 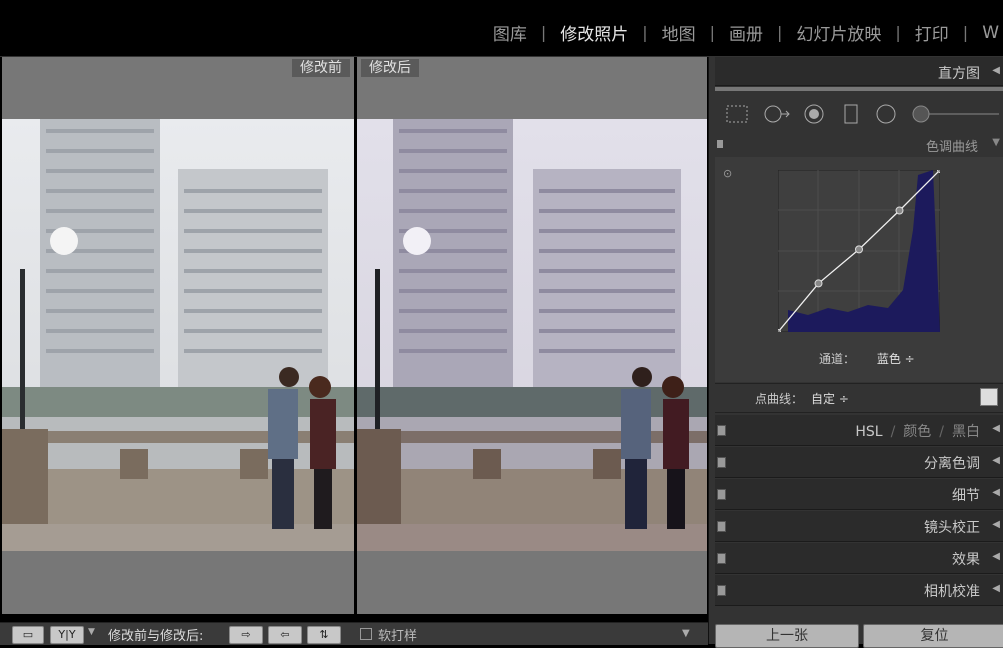 What do you see at coordinates (933, 636) in the screenshot?
I see `reset-button: 复位` at bounding box center [933, 636].